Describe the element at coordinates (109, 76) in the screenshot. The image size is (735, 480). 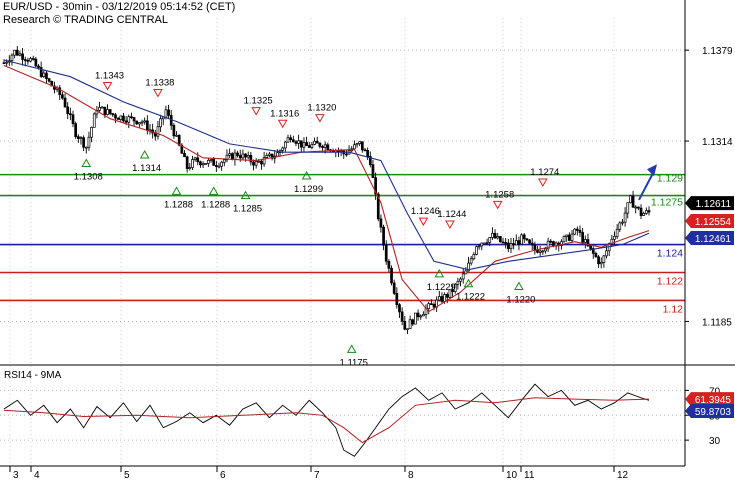
I see `high-label: 1.1343` at that location.